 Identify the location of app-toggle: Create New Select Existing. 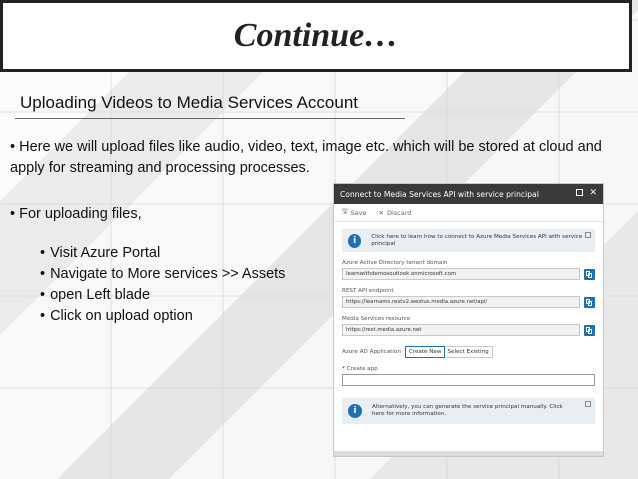
(448, 352).